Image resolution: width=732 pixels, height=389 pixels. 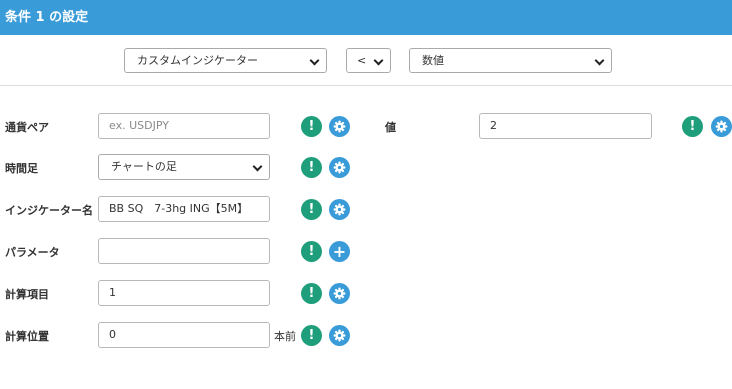 What do you see at coordinates (27, 127) in the screenshot?
I see `pair-label: 通貨ペア` at bounding box center [27, 127].